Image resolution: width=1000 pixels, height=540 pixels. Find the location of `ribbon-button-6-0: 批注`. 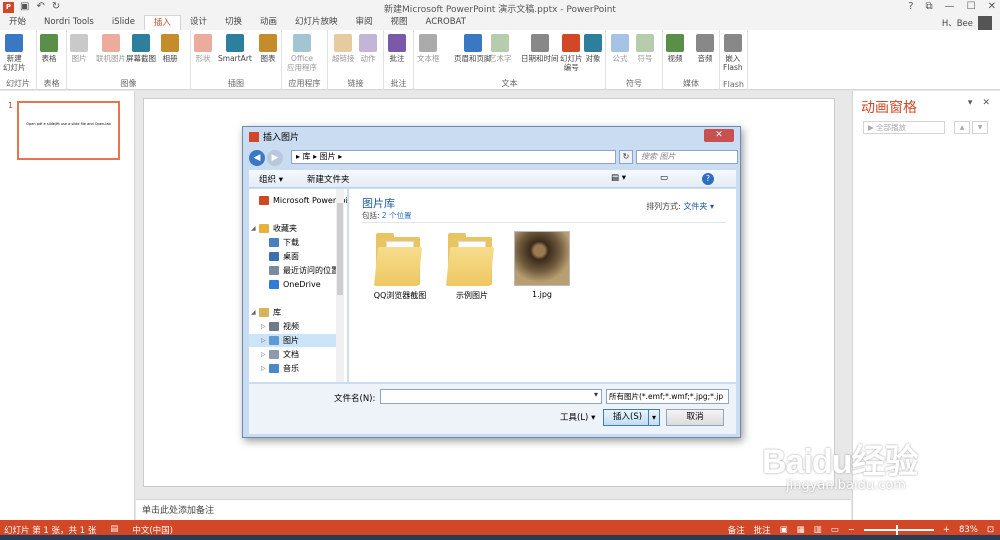

ribbon-button-6-0: 批注 is located at coordinates (397, 48).